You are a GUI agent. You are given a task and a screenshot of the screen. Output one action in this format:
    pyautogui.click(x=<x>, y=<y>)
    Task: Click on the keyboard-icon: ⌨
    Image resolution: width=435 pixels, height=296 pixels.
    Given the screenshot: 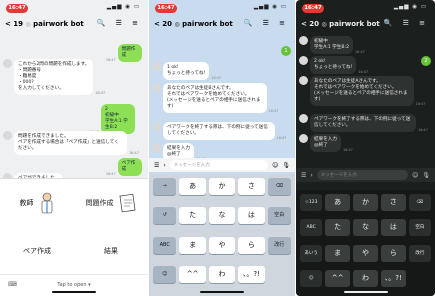 What is the action you would take?
    pyautogui.click(x=12, y=285)
    